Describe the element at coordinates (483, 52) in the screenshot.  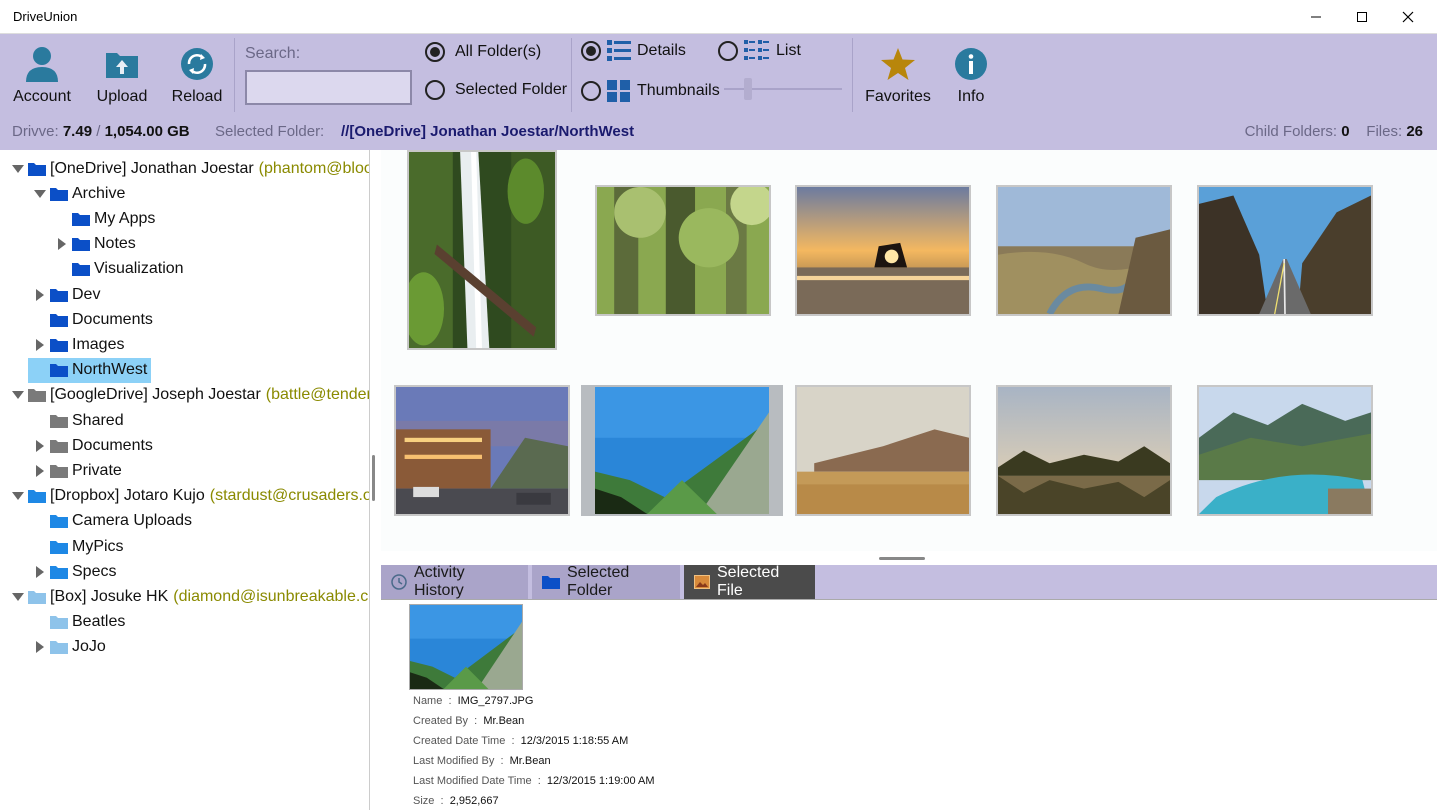
I see `scope-all-radio: All Folder(s)` at that location.